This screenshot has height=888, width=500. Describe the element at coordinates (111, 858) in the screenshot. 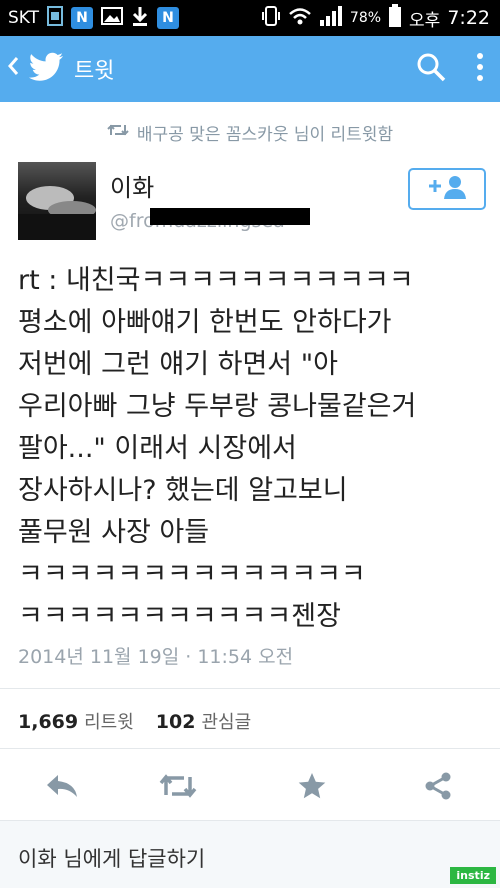

I see `reply-input: 이화 님에게 답글하기` at that location.